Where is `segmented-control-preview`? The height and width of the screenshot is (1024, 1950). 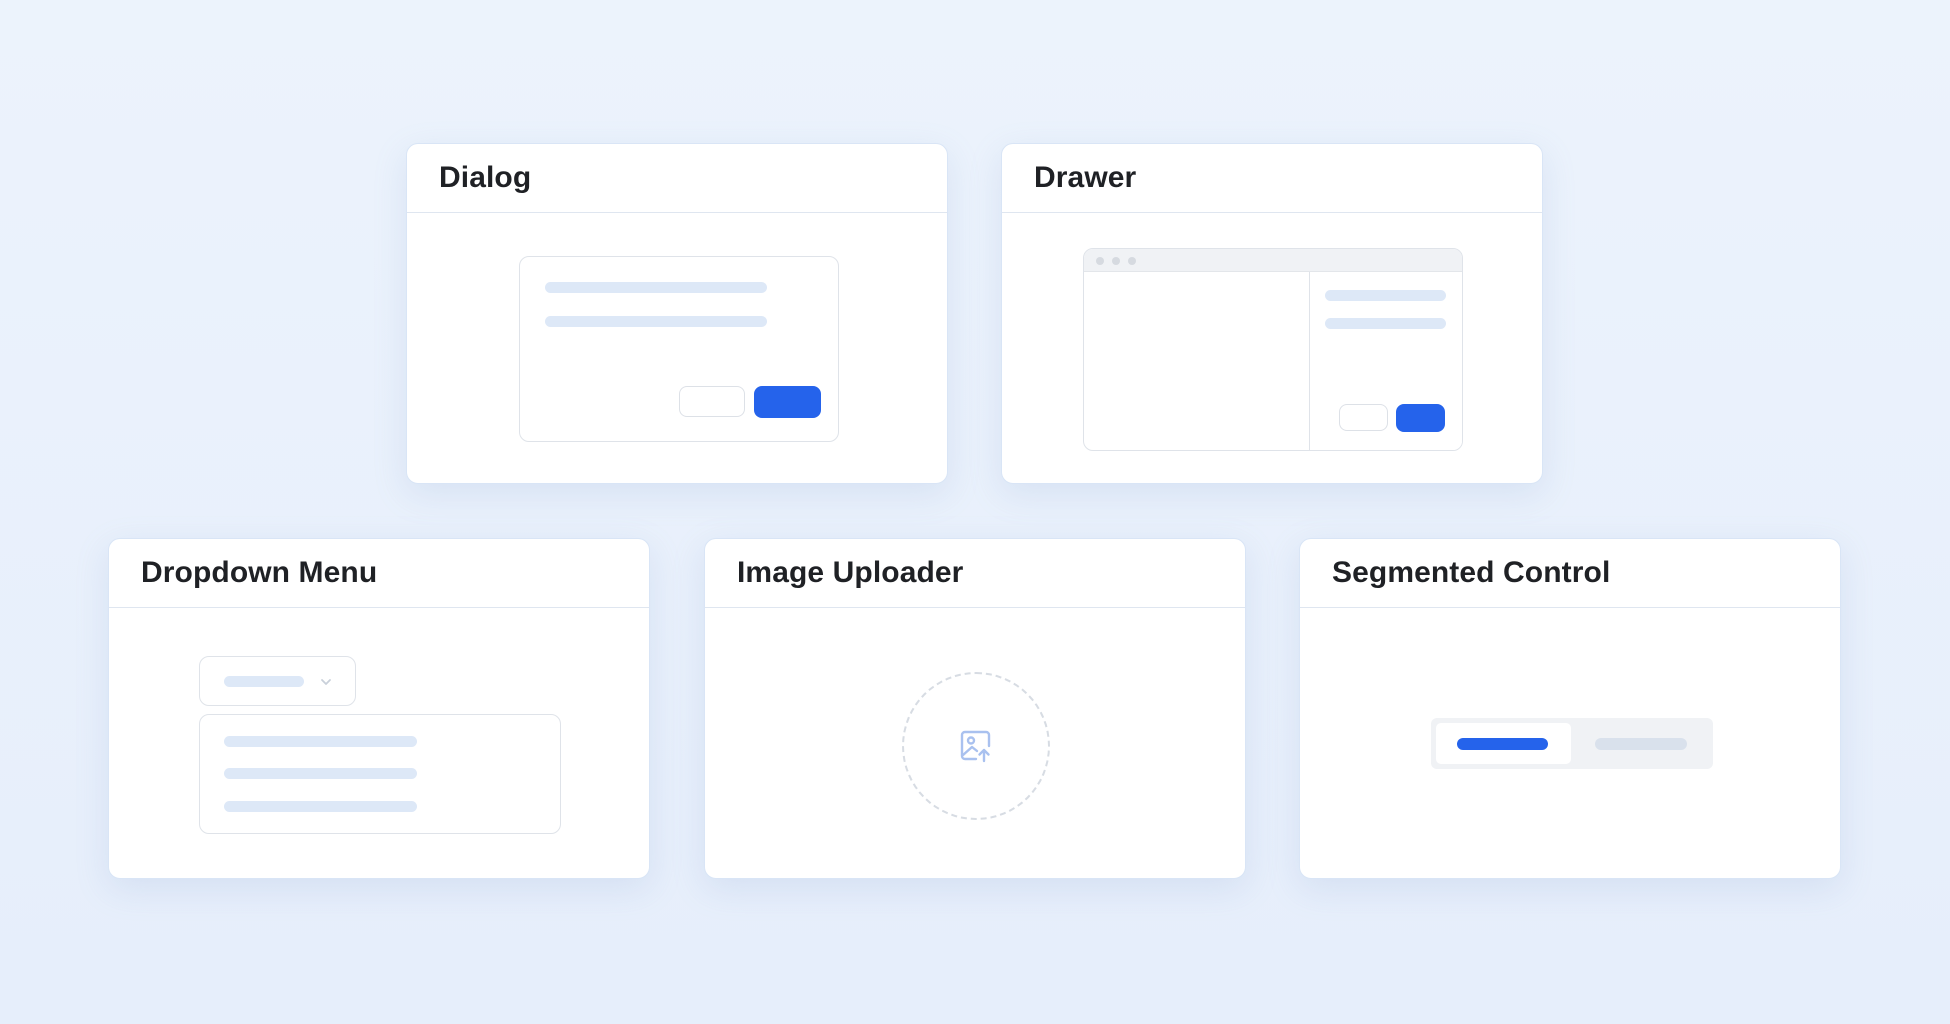 segmented-control-preview is located at coordinates (1570, 743).